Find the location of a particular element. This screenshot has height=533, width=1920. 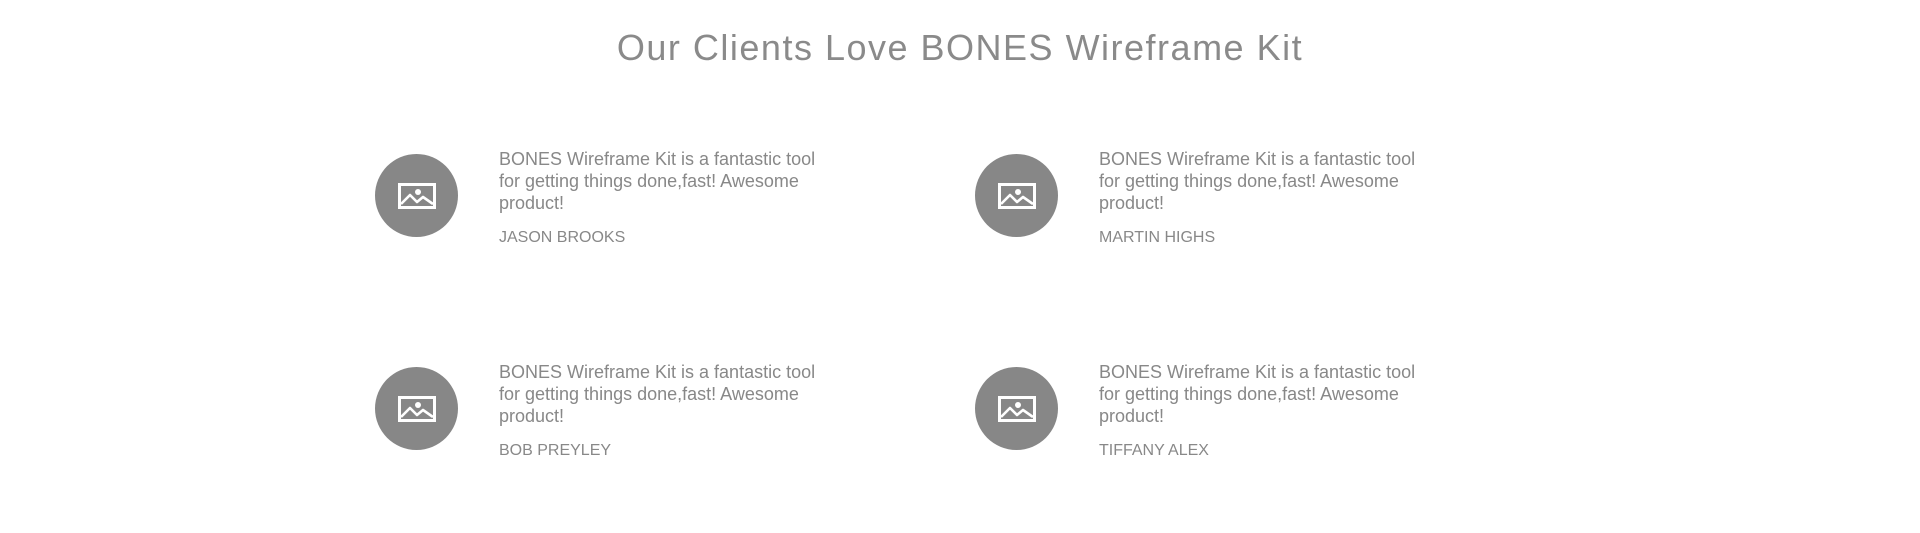

testimonial-author: BOB PREYLEY is located at coordinates (555, 450).